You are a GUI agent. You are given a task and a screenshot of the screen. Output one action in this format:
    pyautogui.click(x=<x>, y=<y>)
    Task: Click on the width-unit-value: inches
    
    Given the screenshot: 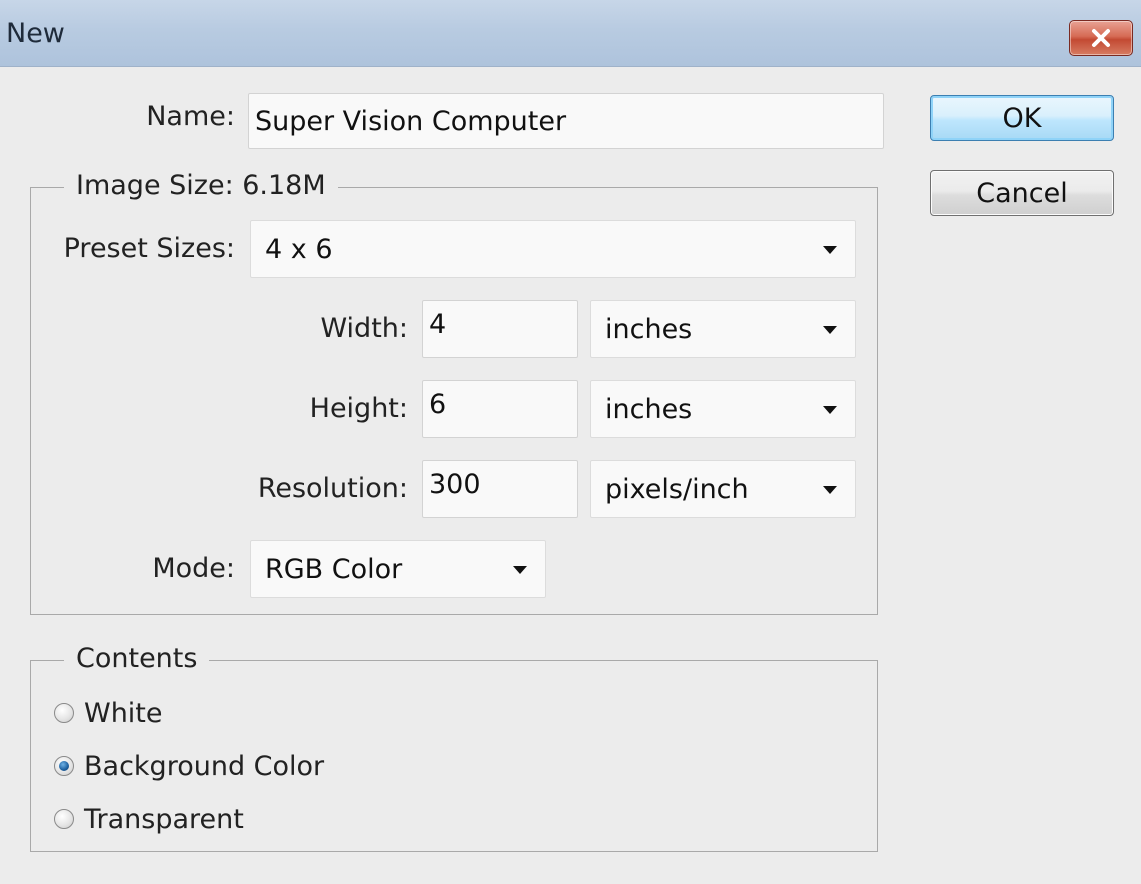 What is the action you would take?
    pyautogui.click(x=649, y=329)
    